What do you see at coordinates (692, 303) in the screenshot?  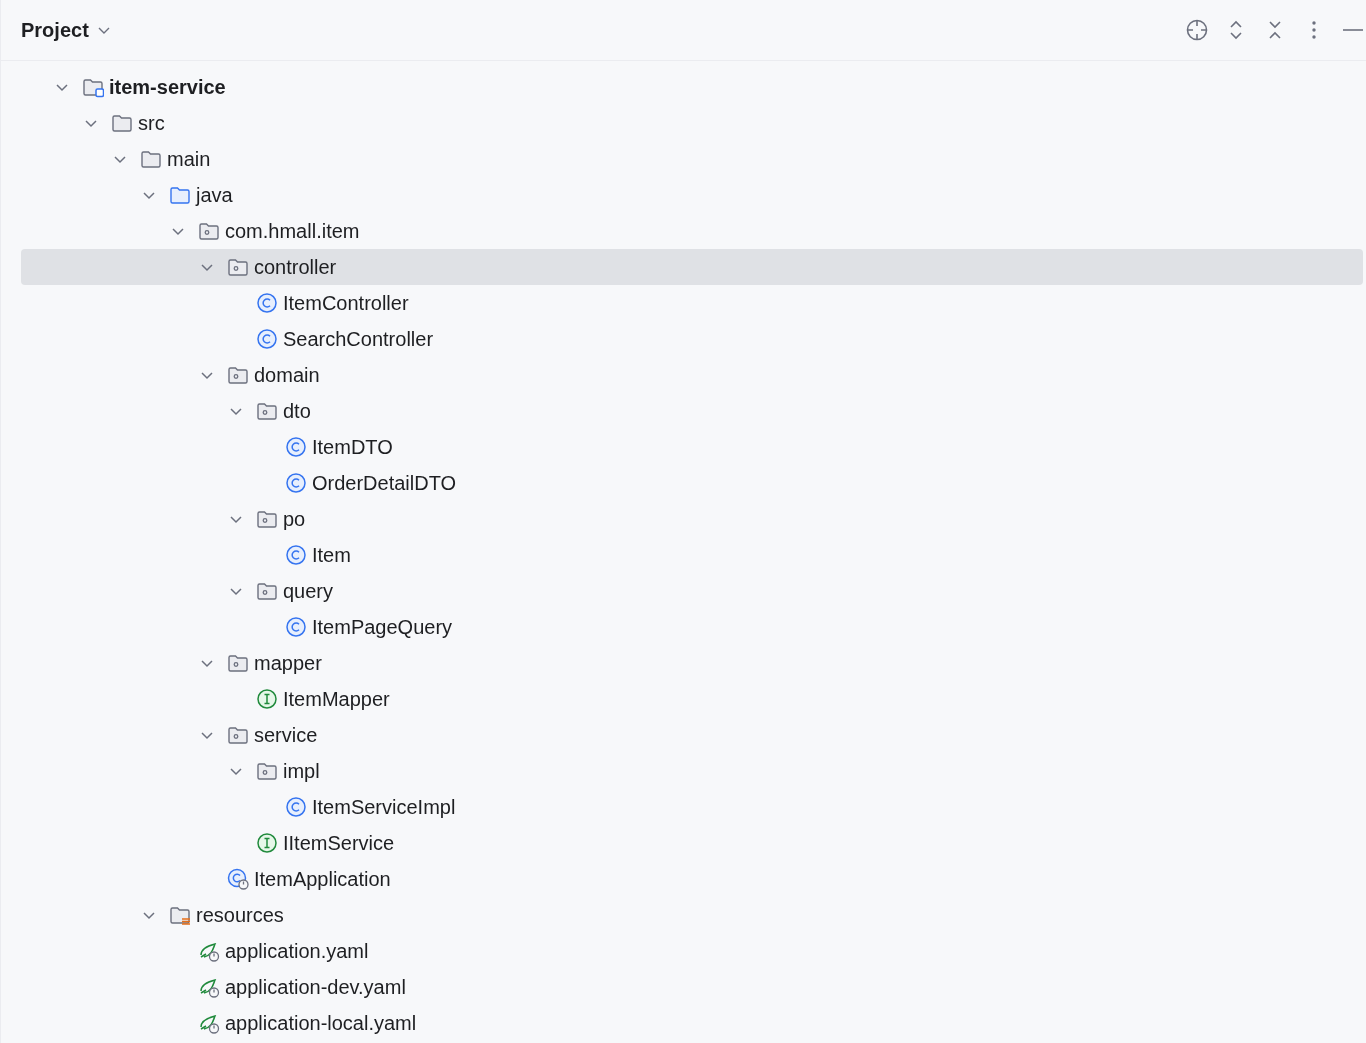 I see `tree-item: ItemController` at bounding box center [692, 303].